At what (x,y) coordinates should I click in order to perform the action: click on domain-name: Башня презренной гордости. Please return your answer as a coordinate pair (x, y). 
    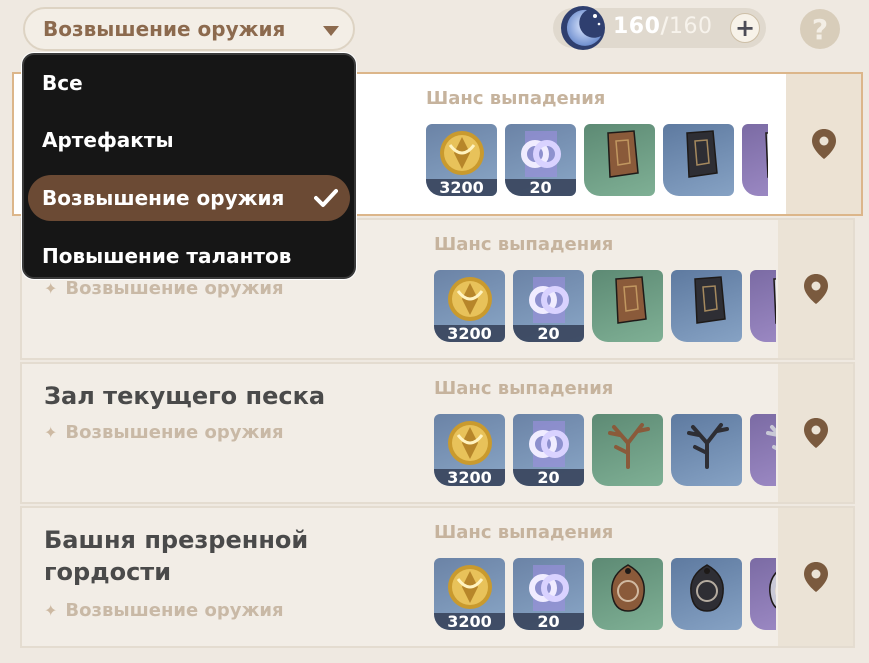
    Looking at the image, I should click on (176, 556).